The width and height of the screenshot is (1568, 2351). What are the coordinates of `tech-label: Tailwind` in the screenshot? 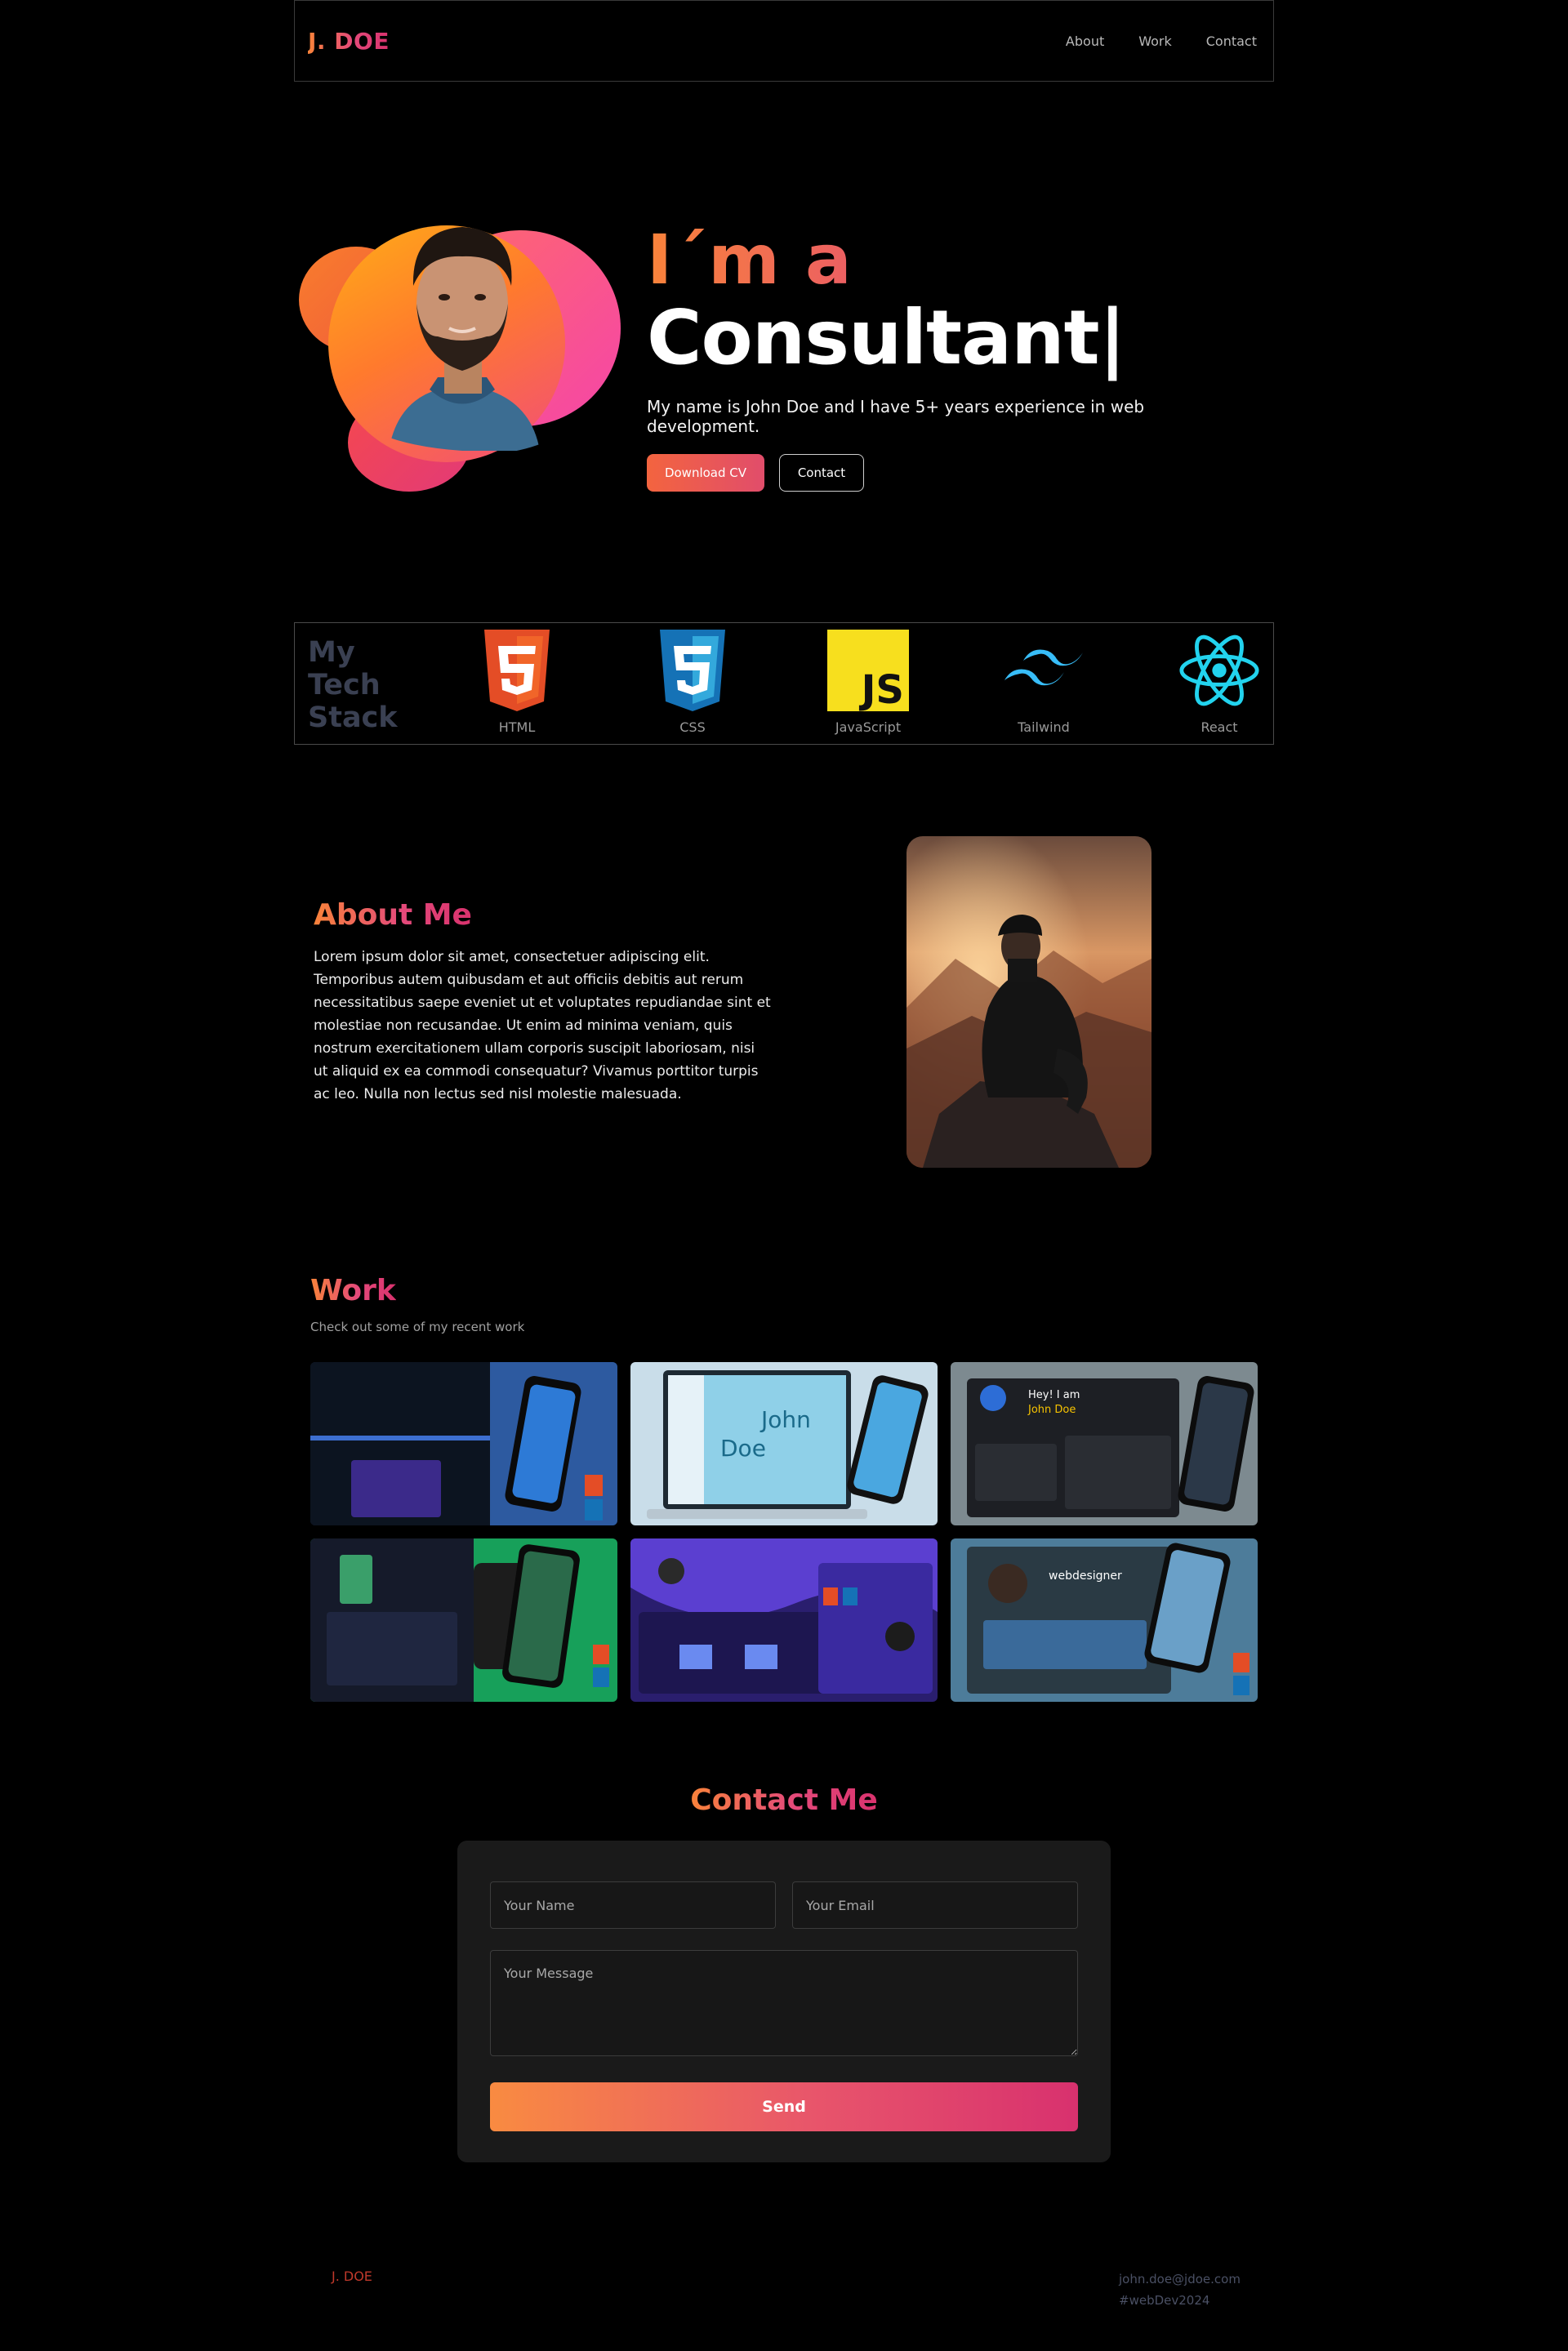 It's located at (1044, 727).